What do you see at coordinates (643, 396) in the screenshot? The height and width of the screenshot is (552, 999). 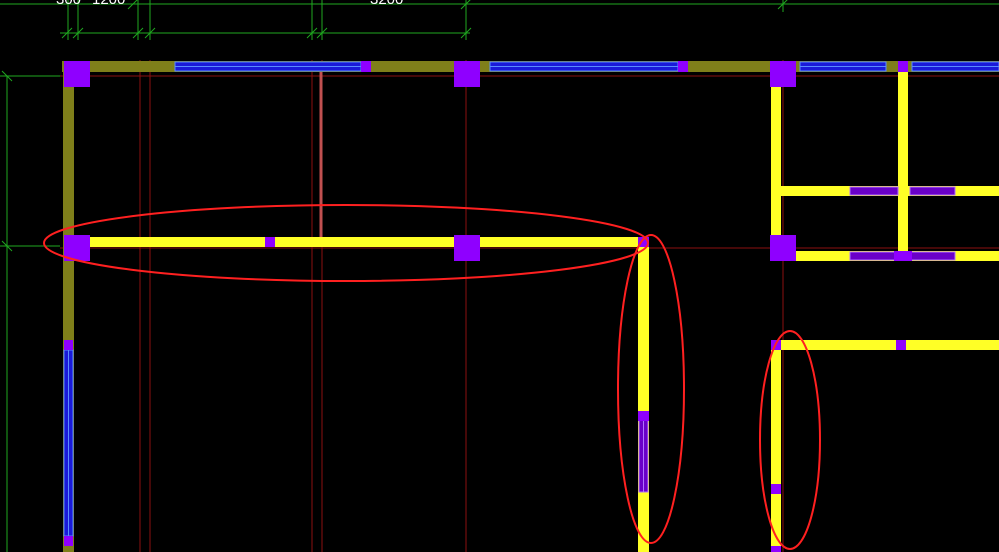 I see `inner-wall-vertical-mid` at bounding box center [643, 396].